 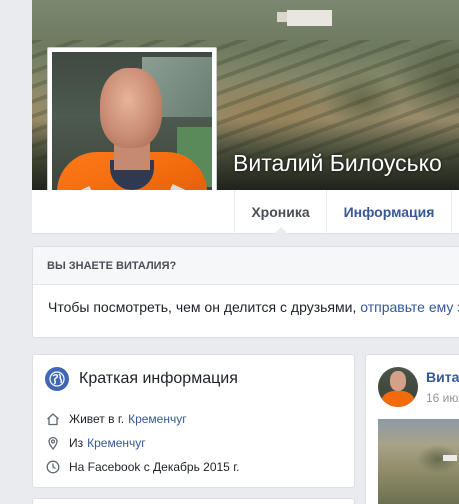 What do you see at coordinates (157, 419) in the screenshot?
I see `lives-in-city-link: Кременчуг` at bounding box center [157, 419].